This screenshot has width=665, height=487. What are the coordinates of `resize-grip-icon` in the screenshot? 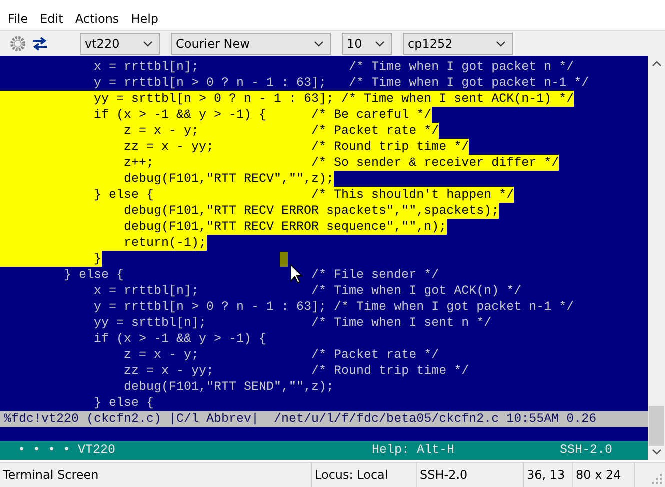 It's located at (657, 479).